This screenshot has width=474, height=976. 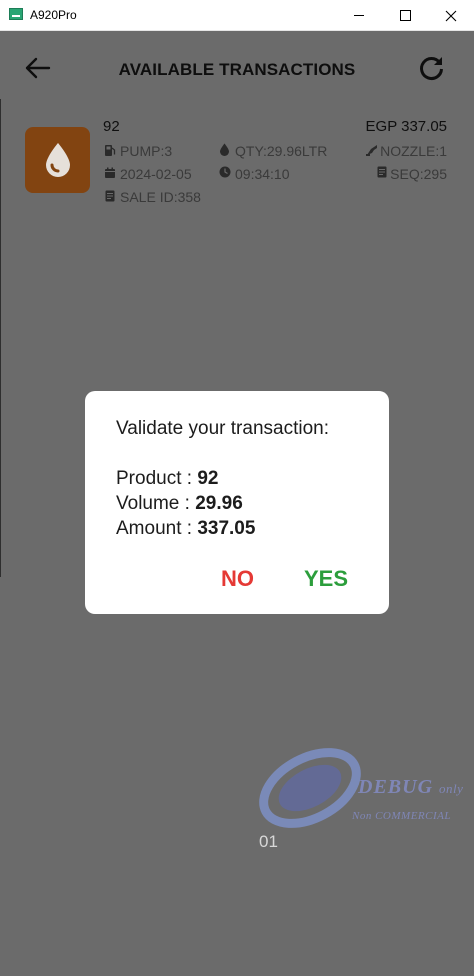 What do you see at coordinates (157, 478) in the screenshot?
I see `dialog-product-label: Product :` at bounding box center [157, 478].